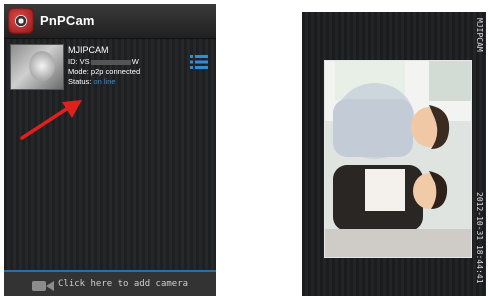  What do you see at coordinates (110, 21) in the screenshot?
I see `app-bar: PnPCam` at bounding box center [110, 21].